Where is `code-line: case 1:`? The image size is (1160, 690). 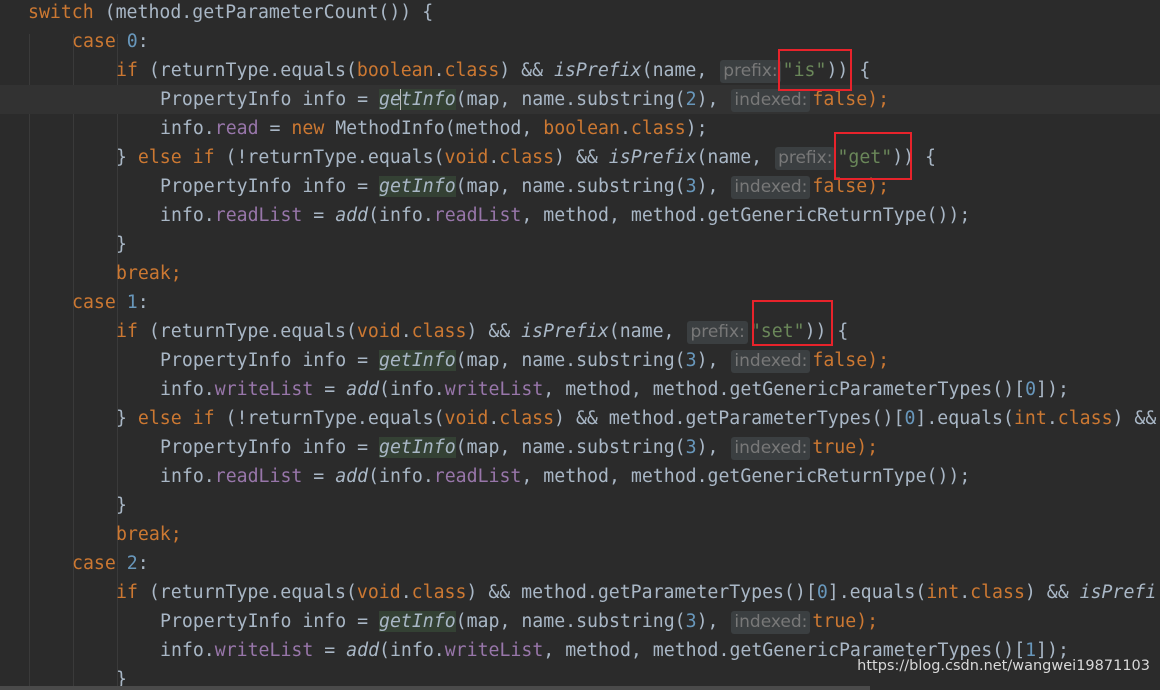
code-line: case 1: is located at coordinates (110, 302).